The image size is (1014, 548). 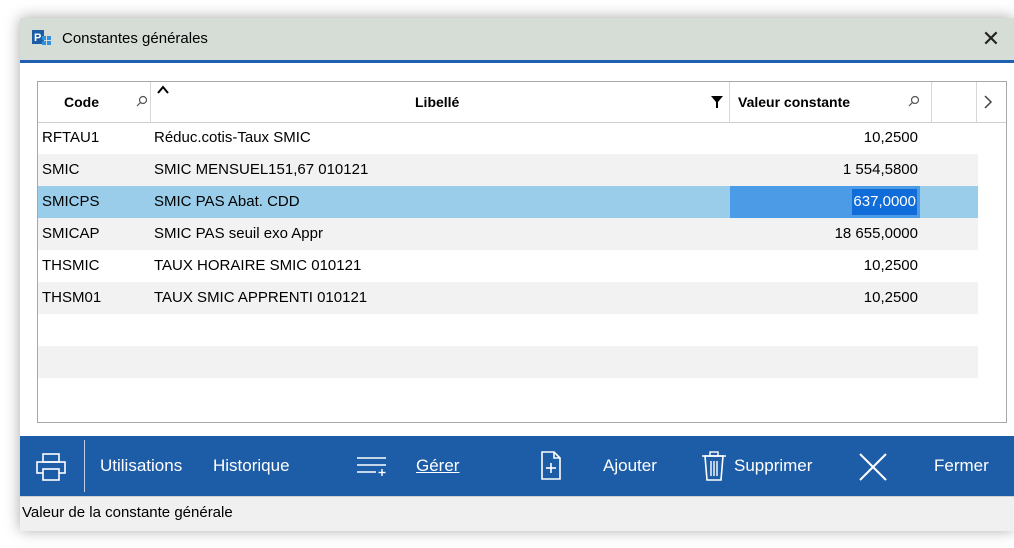 I want to click on cell-valeur: 18 655,0000, so click(x=876, y=233).